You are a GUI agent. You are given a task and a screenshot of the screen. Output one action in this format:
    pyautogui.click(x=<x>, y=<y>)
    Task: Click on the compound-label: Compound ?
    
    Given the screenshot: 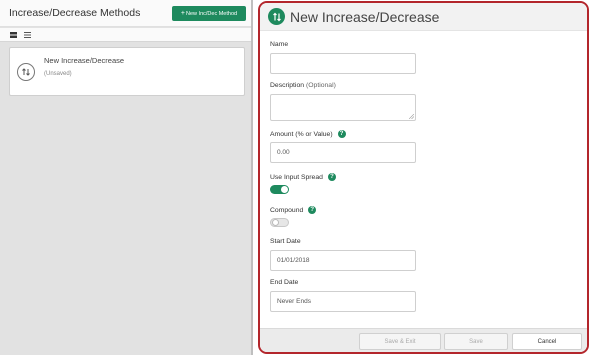 What is the action you would take?
    pyautogui.click(x=293, y=210)
    